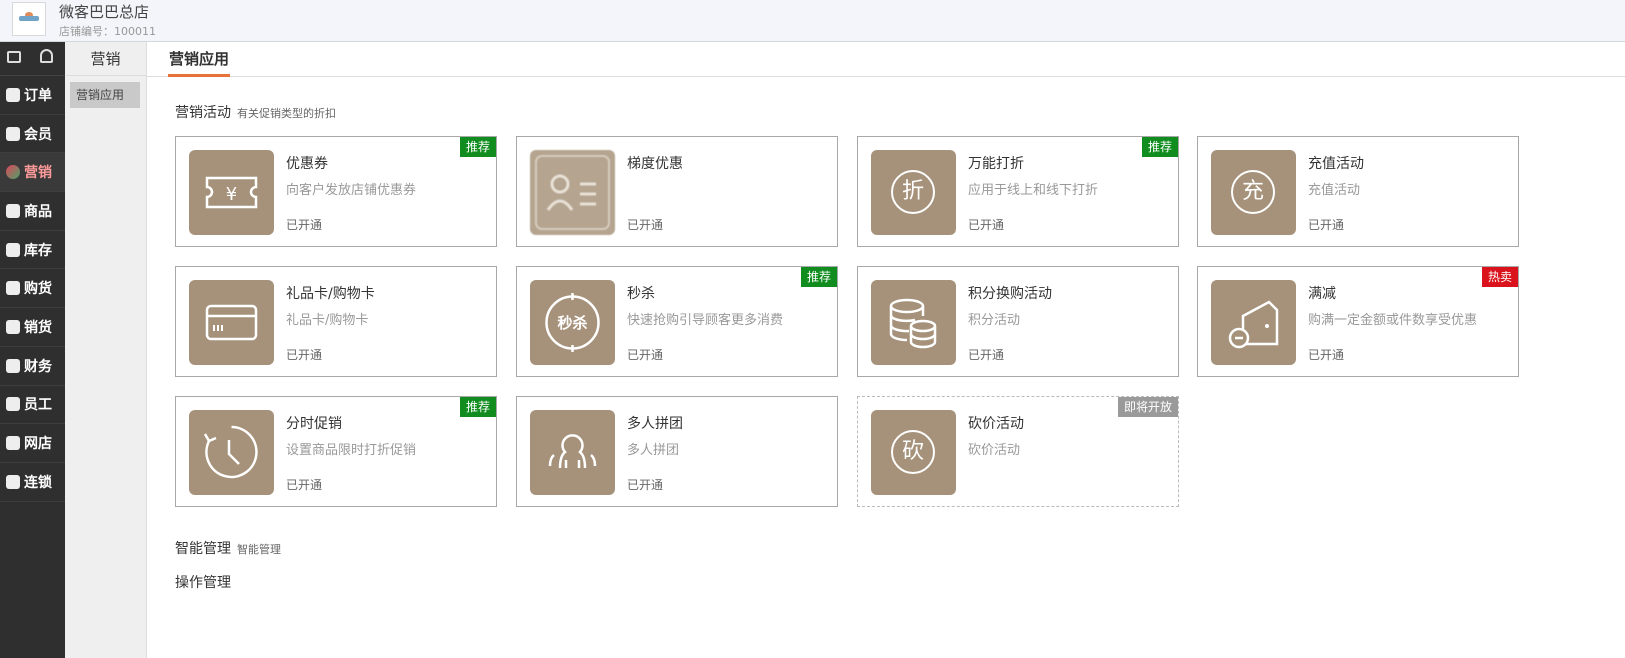  What do you see at coordinates (32, 327) in the screenshot?
I see `sidebar-item-sales: 销货` at bounding box center [32, 327].